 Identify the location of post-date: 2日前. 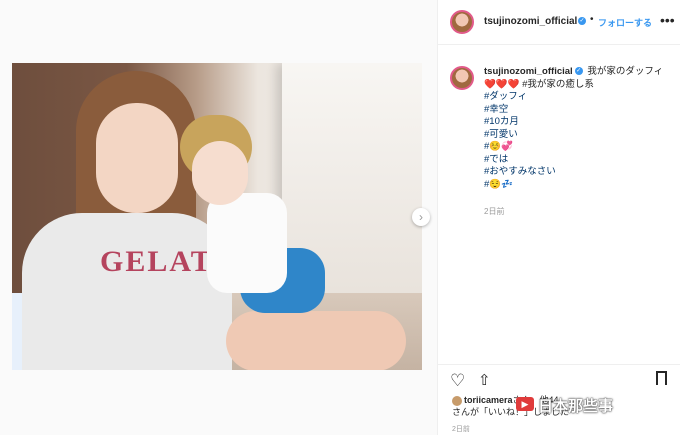
(461, 429).